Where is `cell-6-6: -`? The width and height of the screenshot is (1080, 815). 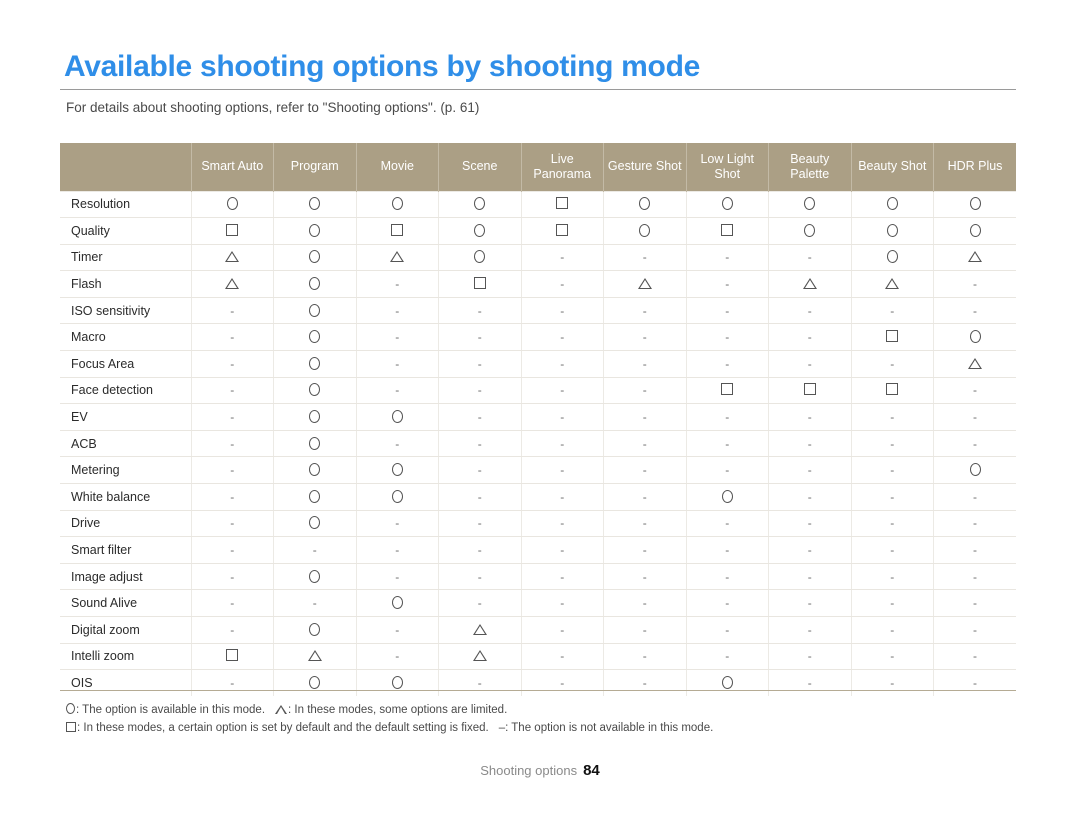 cell-6-6: - is located at coordinates (727, 364).